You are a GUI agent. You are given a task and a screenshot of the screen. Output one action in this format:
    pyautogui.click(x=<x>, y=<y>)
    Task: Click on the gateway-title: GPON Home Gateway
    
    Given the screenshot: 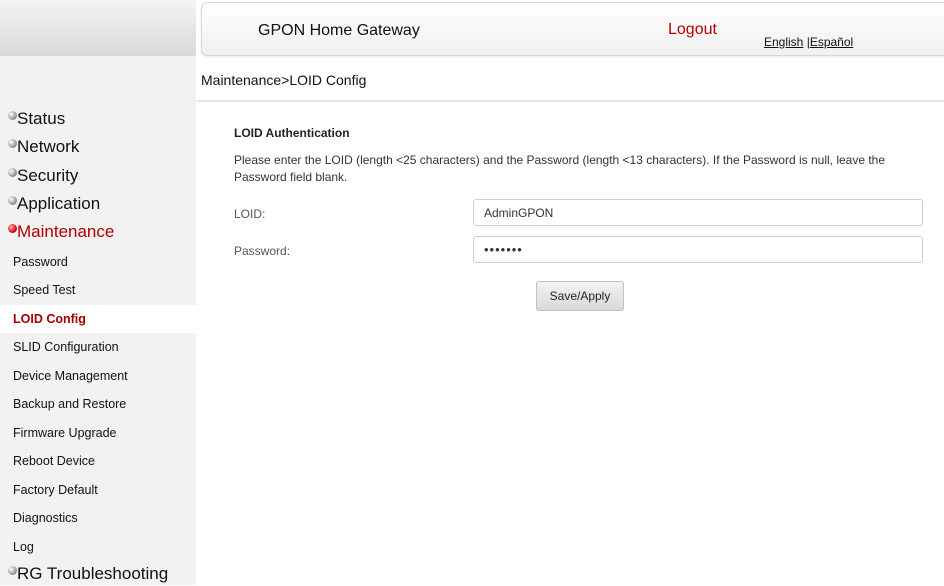 What is the action you would take?
    pyautogui.click(x=339, y=30)
    